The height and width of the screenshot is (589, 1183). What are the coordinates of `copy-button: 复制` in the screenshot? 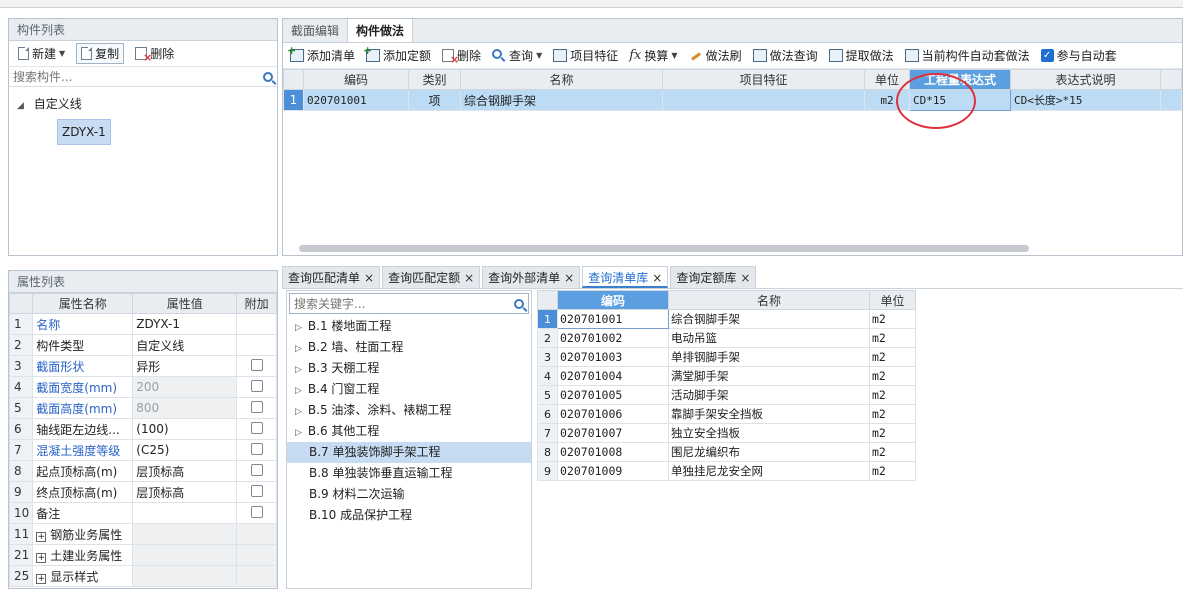 It's located at (100, 53).